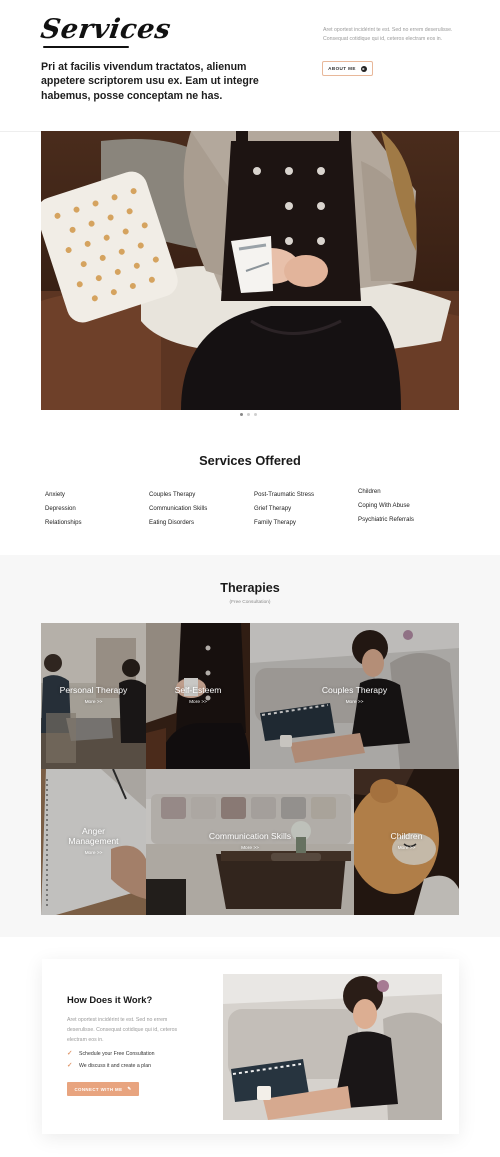  I want to click on tile-label-line: Anger, so click(93, 831).